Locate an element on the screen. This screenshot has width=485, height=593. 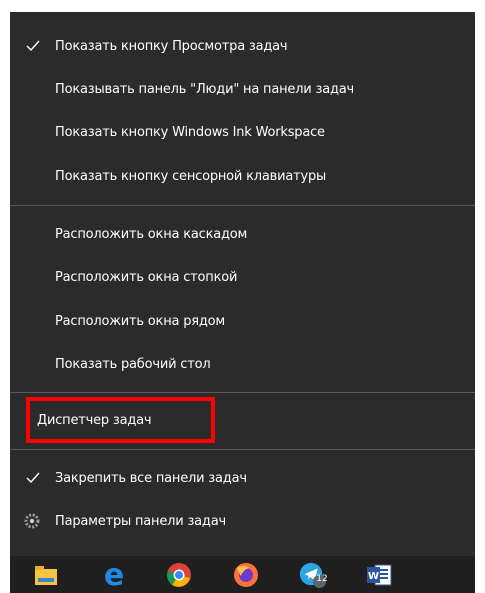
word-icon: W is located at coordinates (379, 575).